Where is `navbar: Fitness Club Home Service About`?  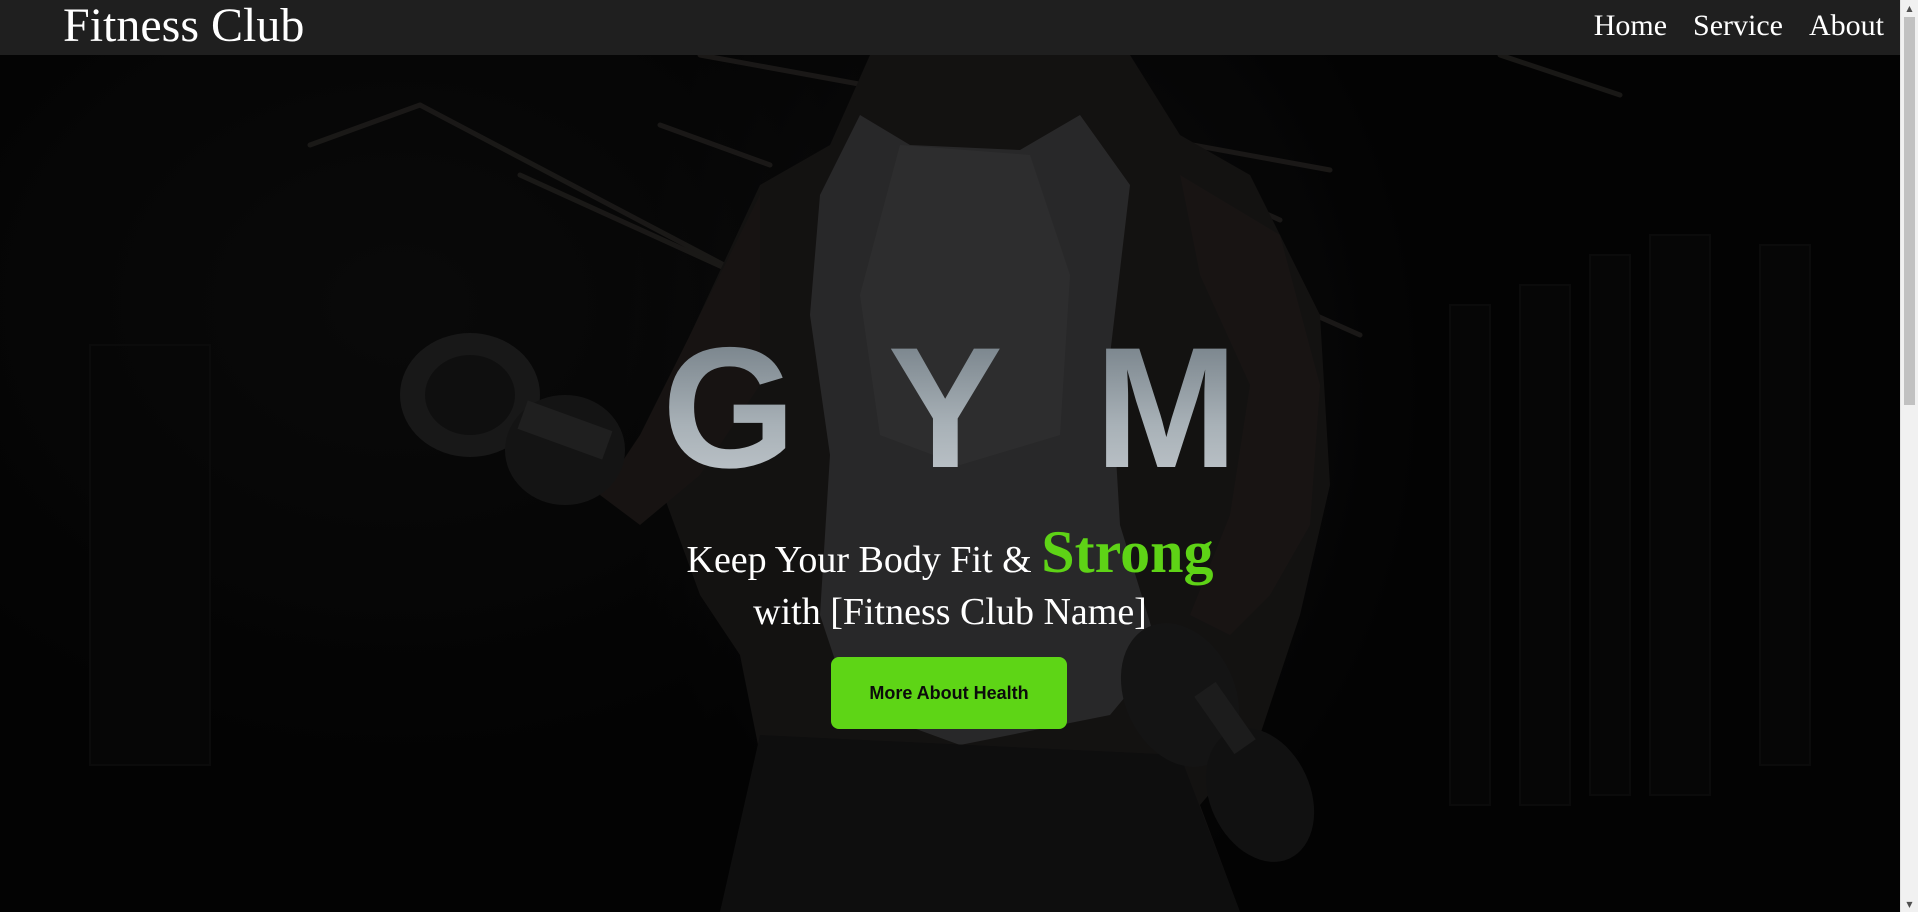
navbar: Fitness Club Home Service About is located at coordinates (950, 27).